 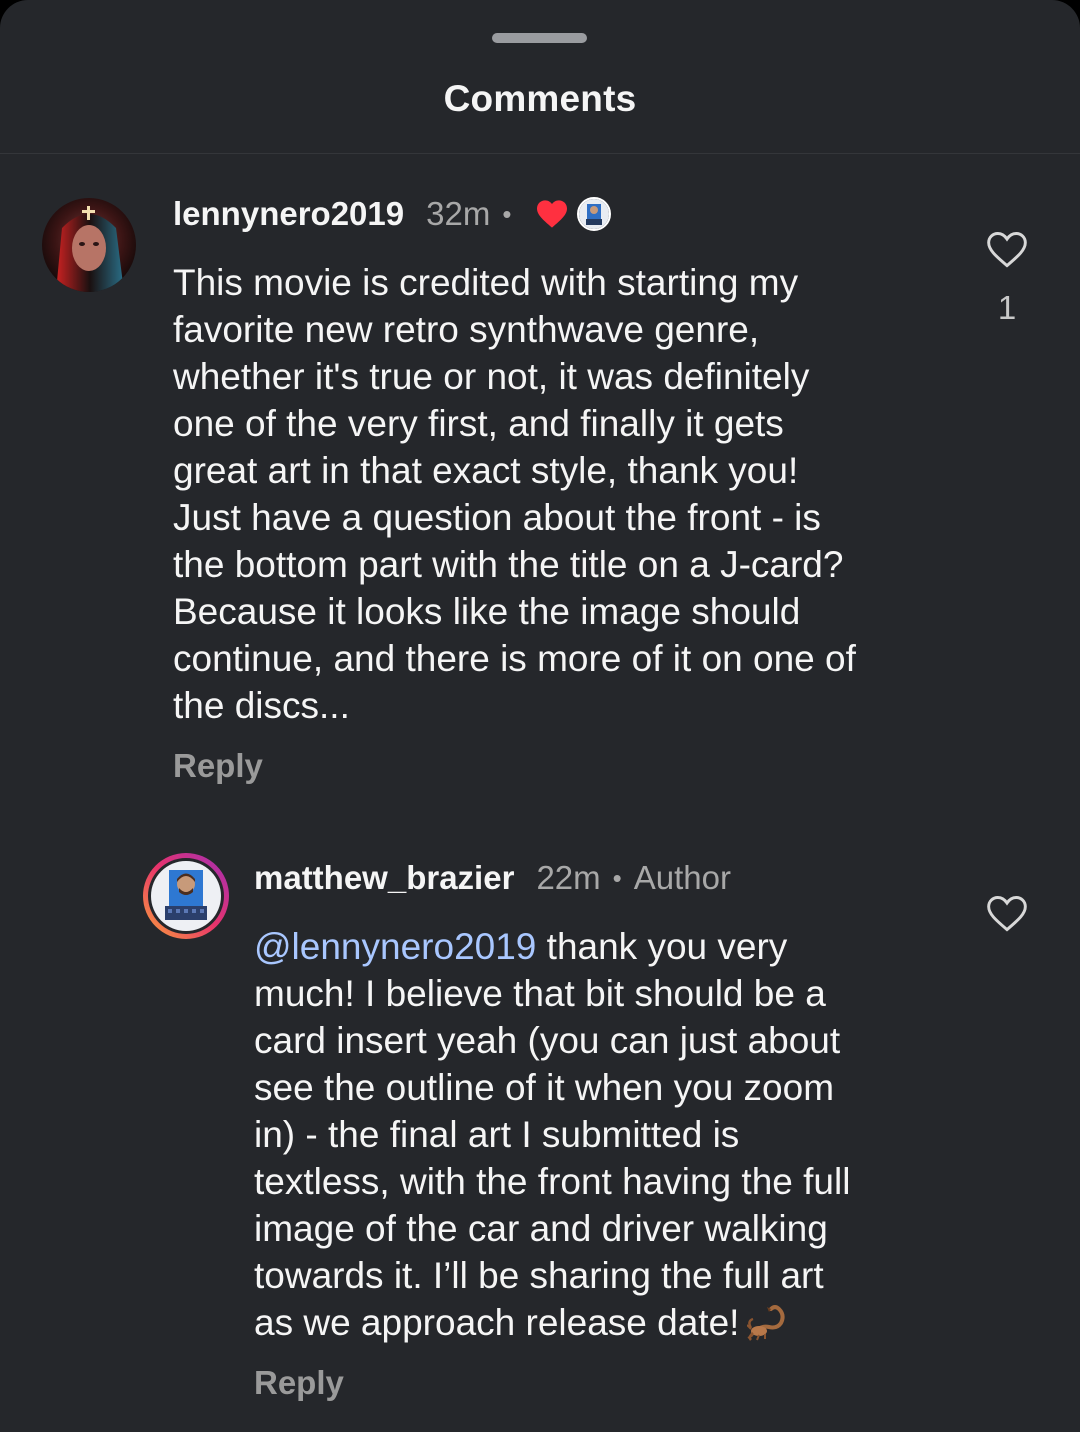 I want to click on author-mini-avatar, so click(x=594, y=214).